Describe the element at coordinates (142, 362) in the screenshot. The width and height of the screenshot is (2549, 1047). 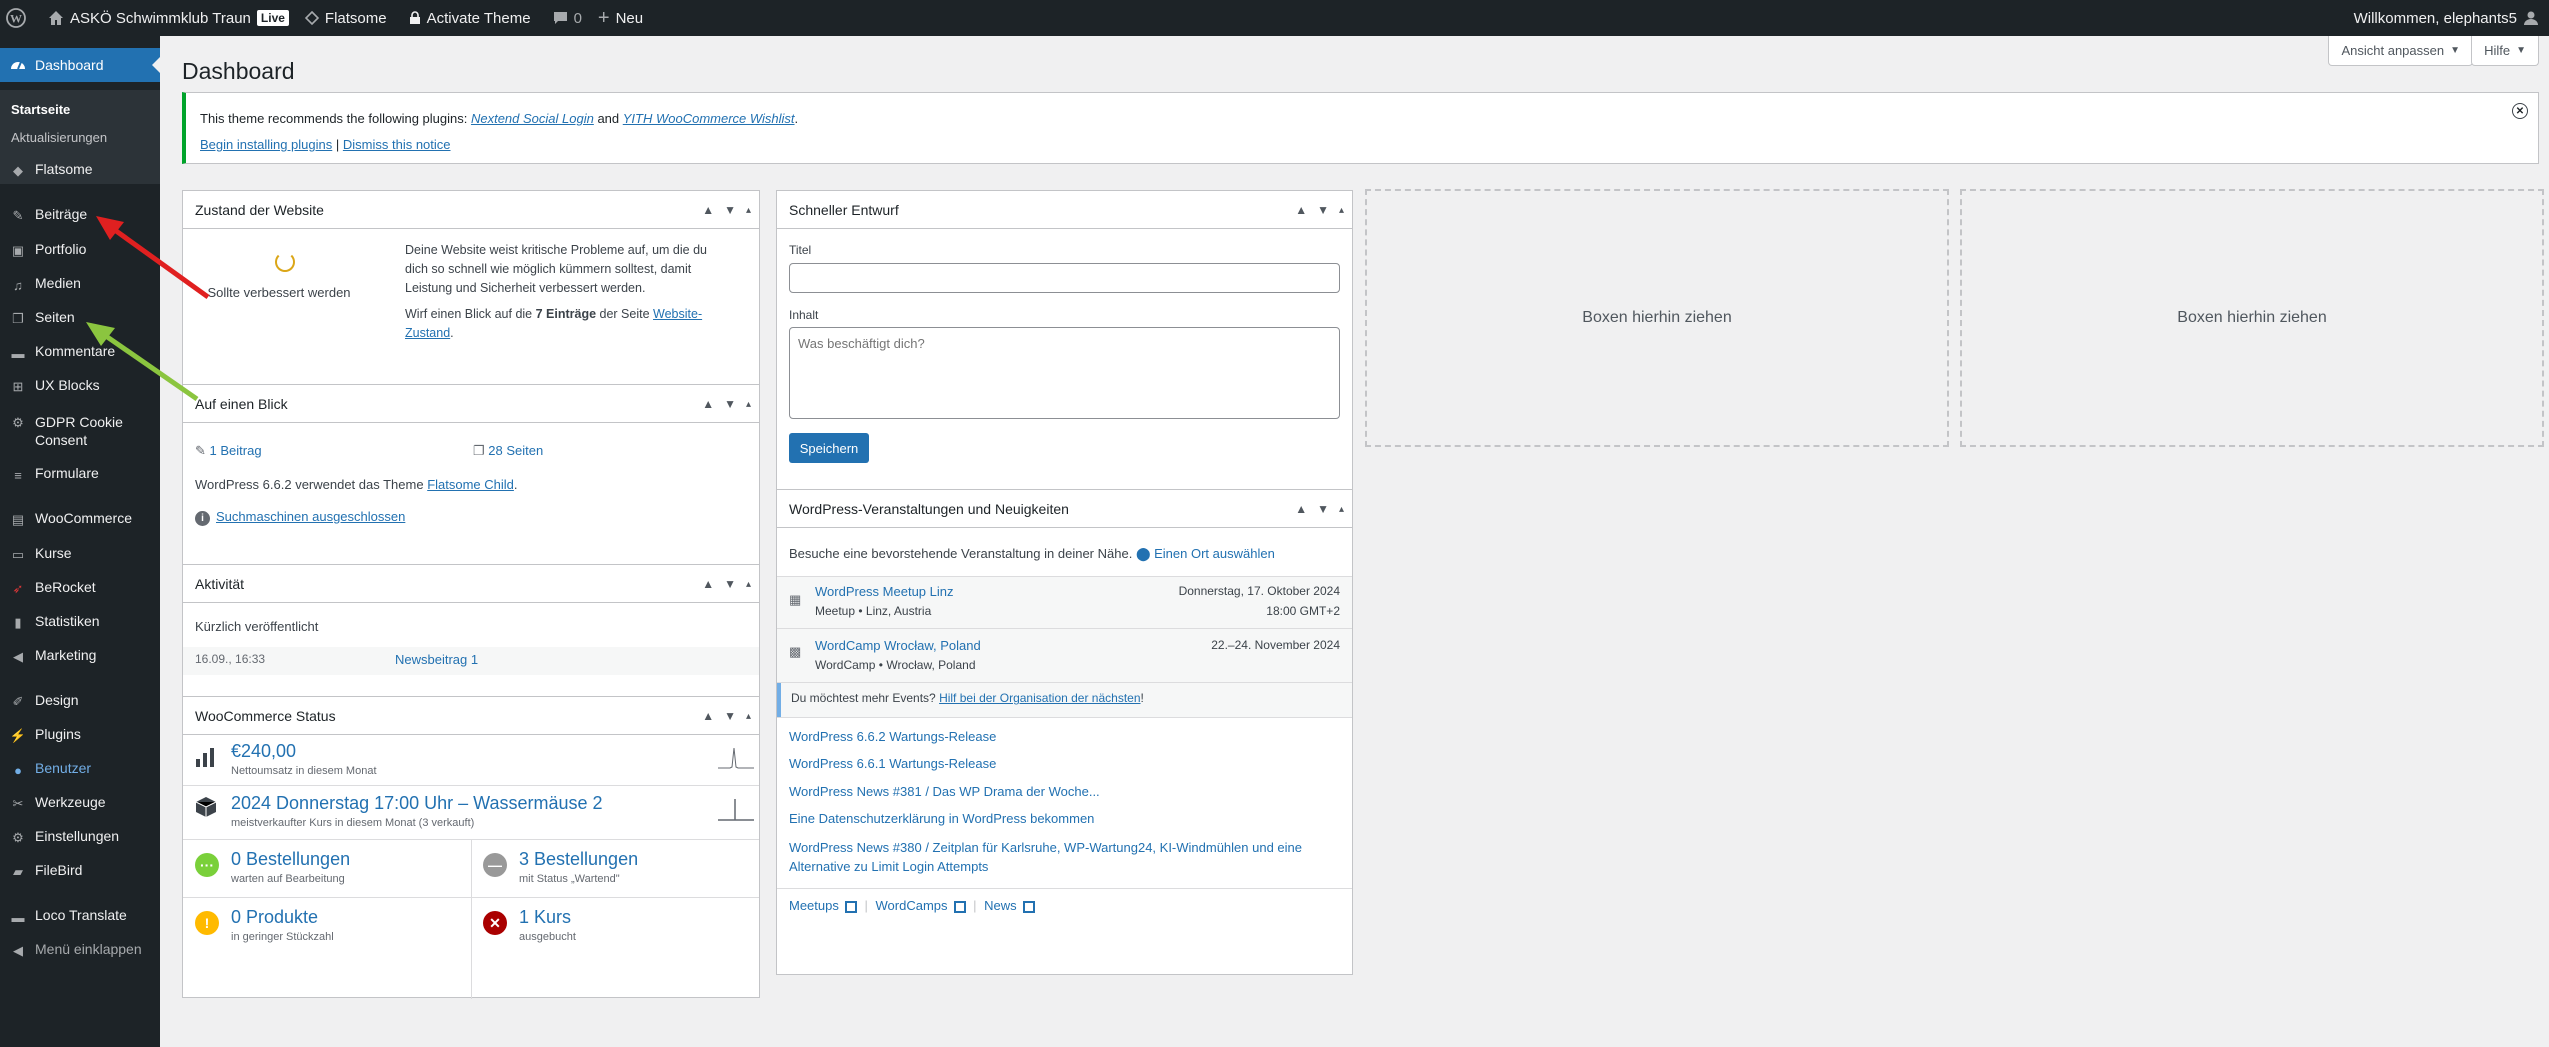
I see `green-arrow-annotation` at that location.